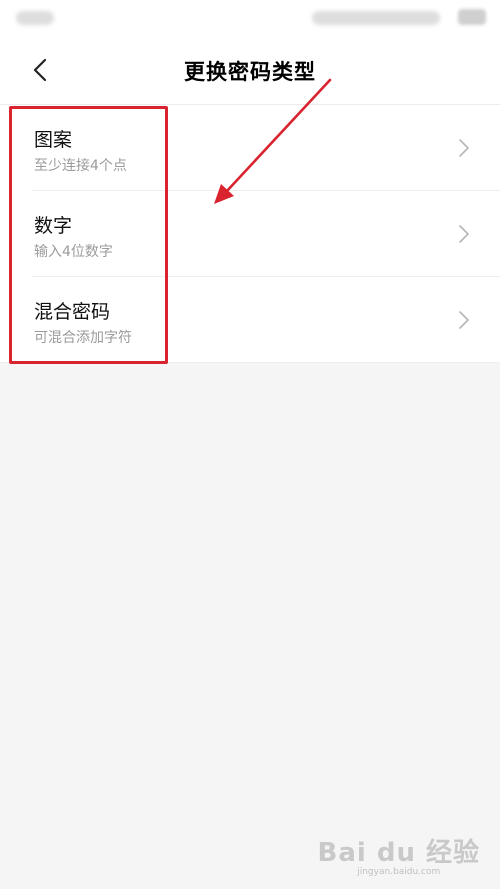 Image resolution: width=500 pixels, height=889 pixels. What do you see at coordinates (376, 18) in the screenshot?
I see `status-icons-blurred` at bounding box center [376, 18].